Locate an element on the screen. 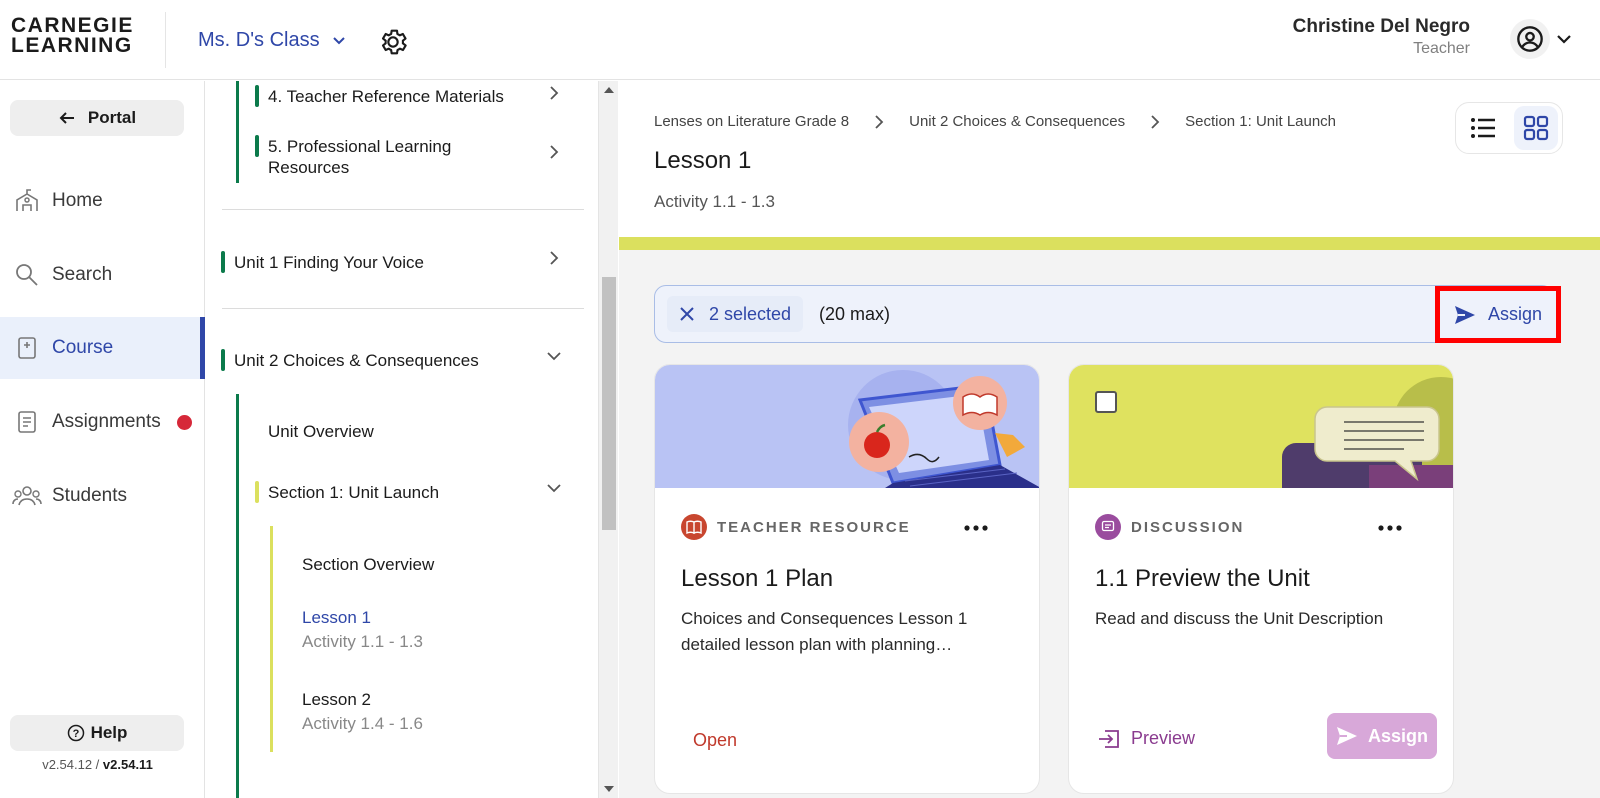  card-type-label: TEACHER RESOURCE is located at coordinates (796, 527).